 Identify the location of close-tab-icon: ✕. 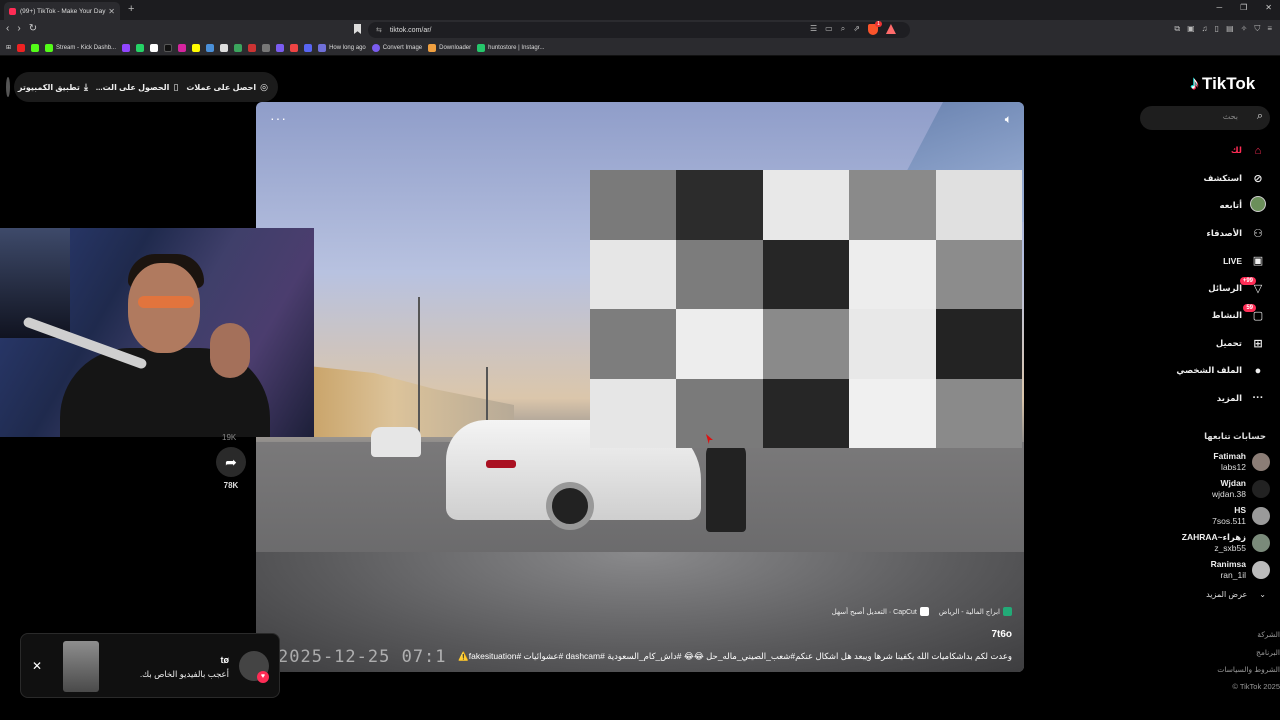
(111, 11).